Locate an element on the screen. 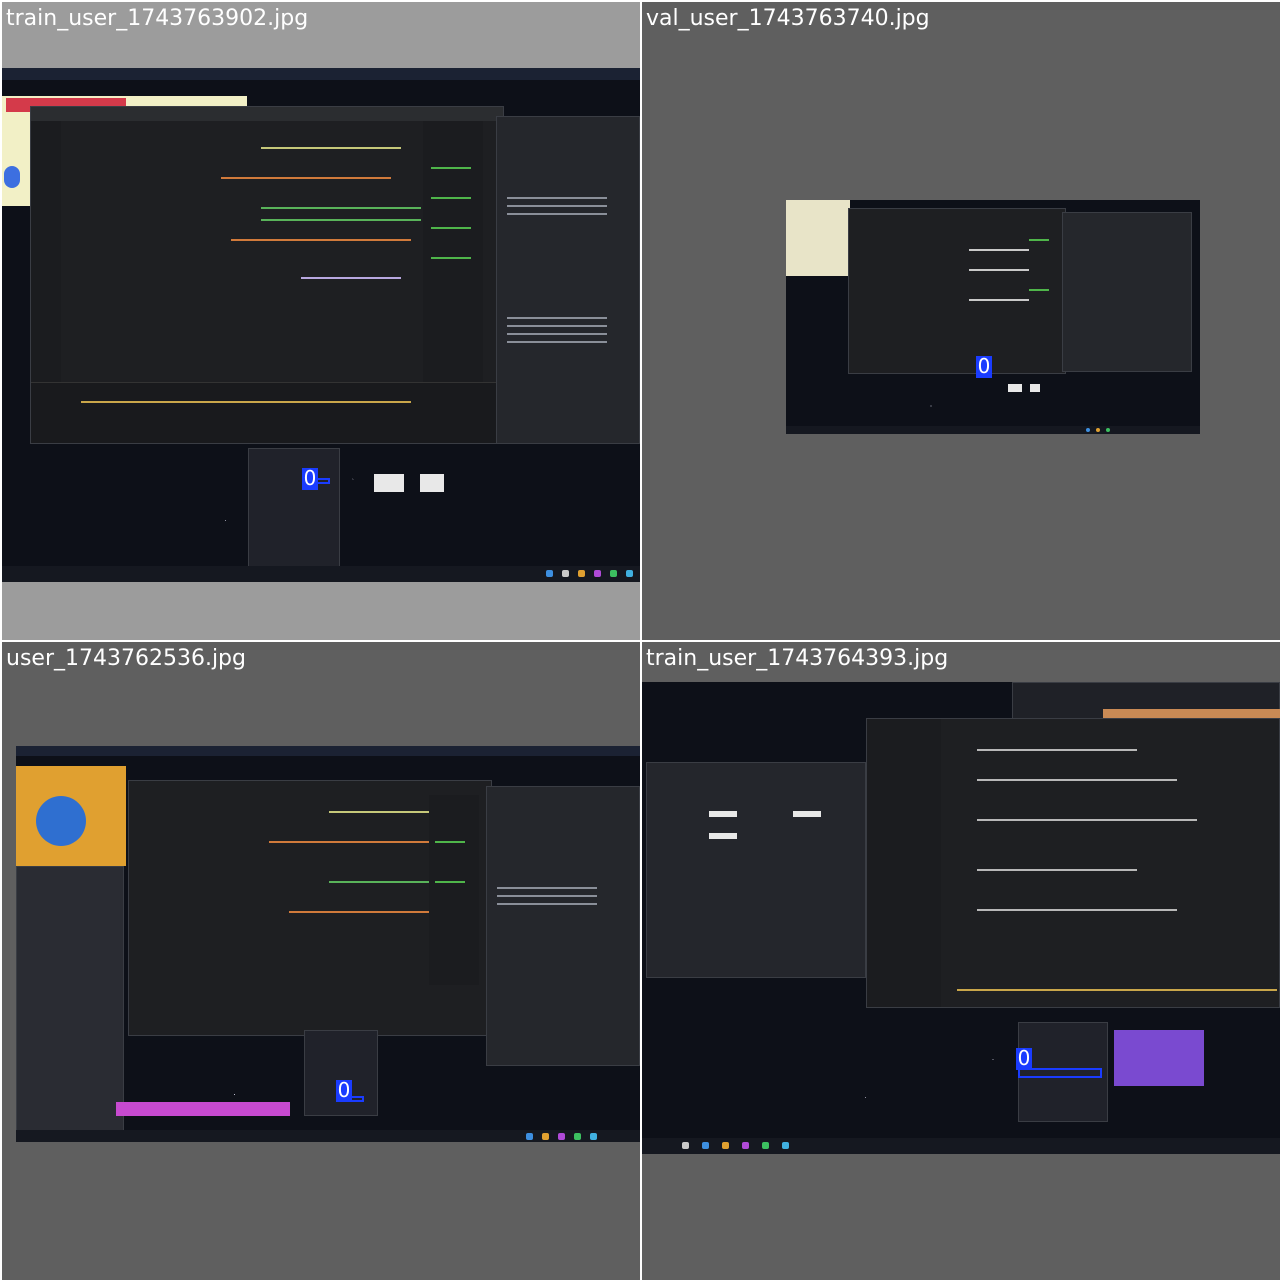 This screenshot has height=1280, width=1280. browser-tabs is located at coordinates (1146, 702).